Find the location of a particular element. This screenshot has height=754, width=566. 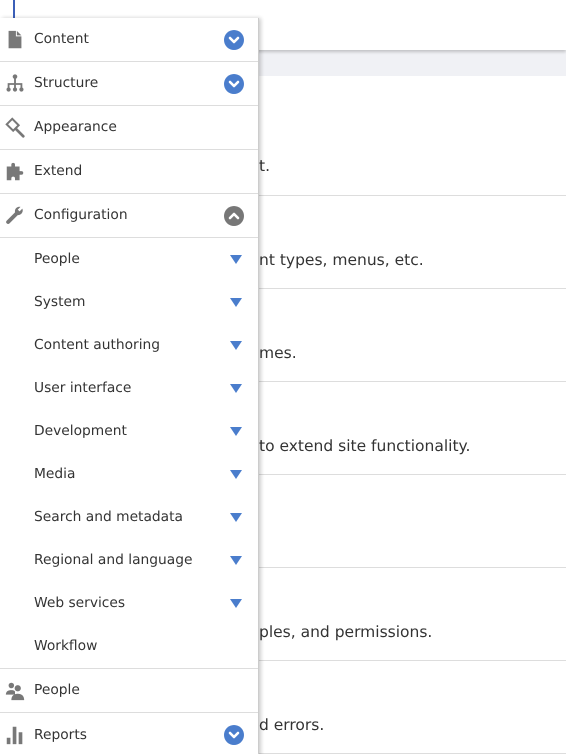

row-description: mes. is located at coordinates (278, 353).